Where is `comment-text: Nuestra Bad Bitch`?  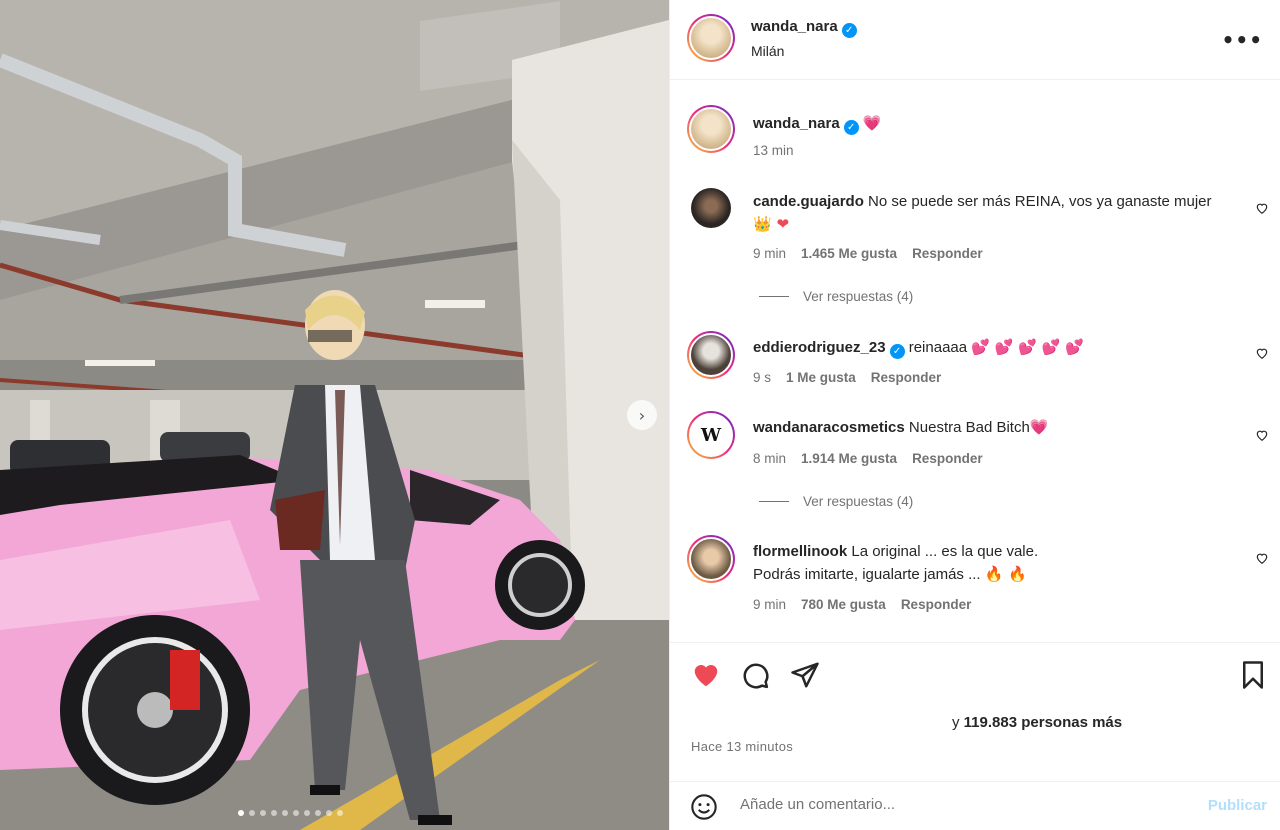
comment-text: Nuestra Bad Bitch is located at coordinates (969, 427).